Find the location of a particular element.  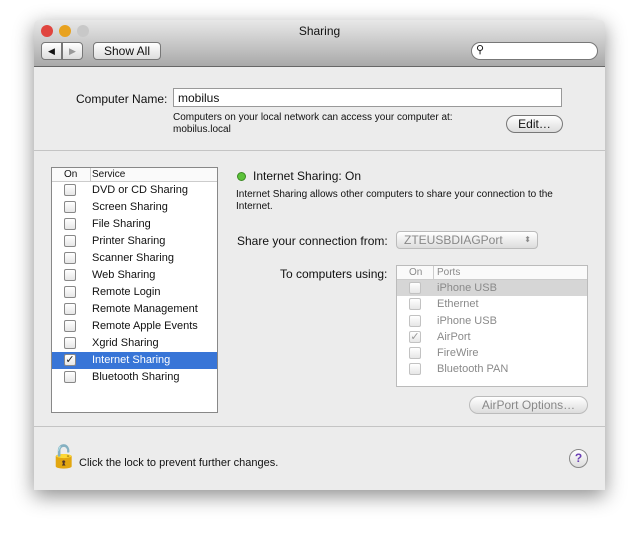

local-address: mobilus.local is located at coordinates (202, 129).